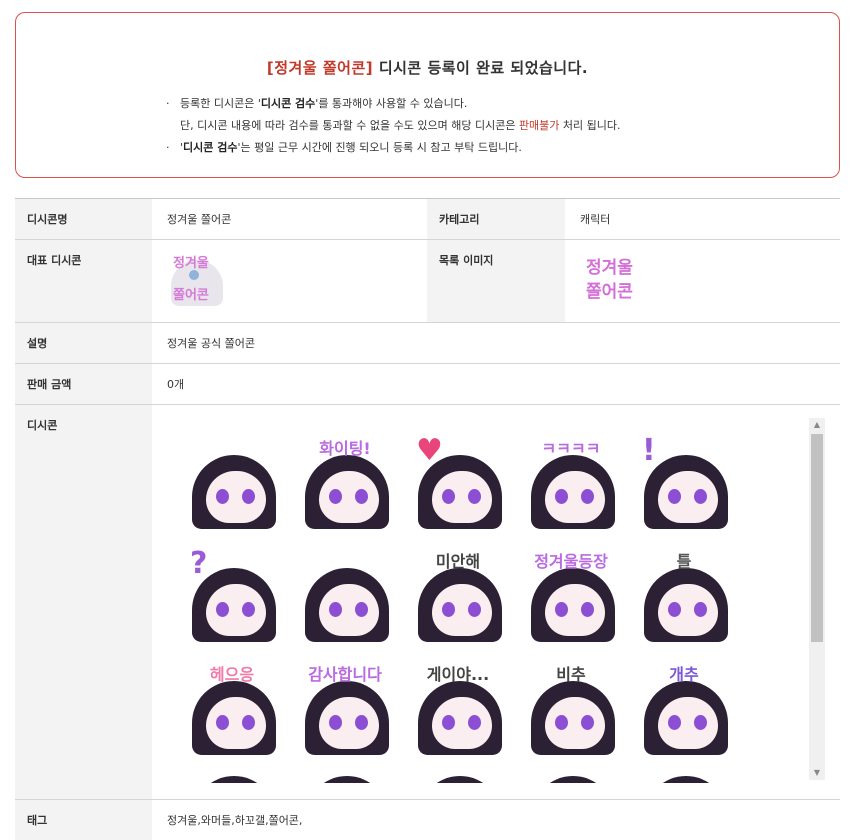  What do you see at coordinates (83, 384) in the screenshot?
I see `price-label: 판매 금액` at bounding box center [83, 384].